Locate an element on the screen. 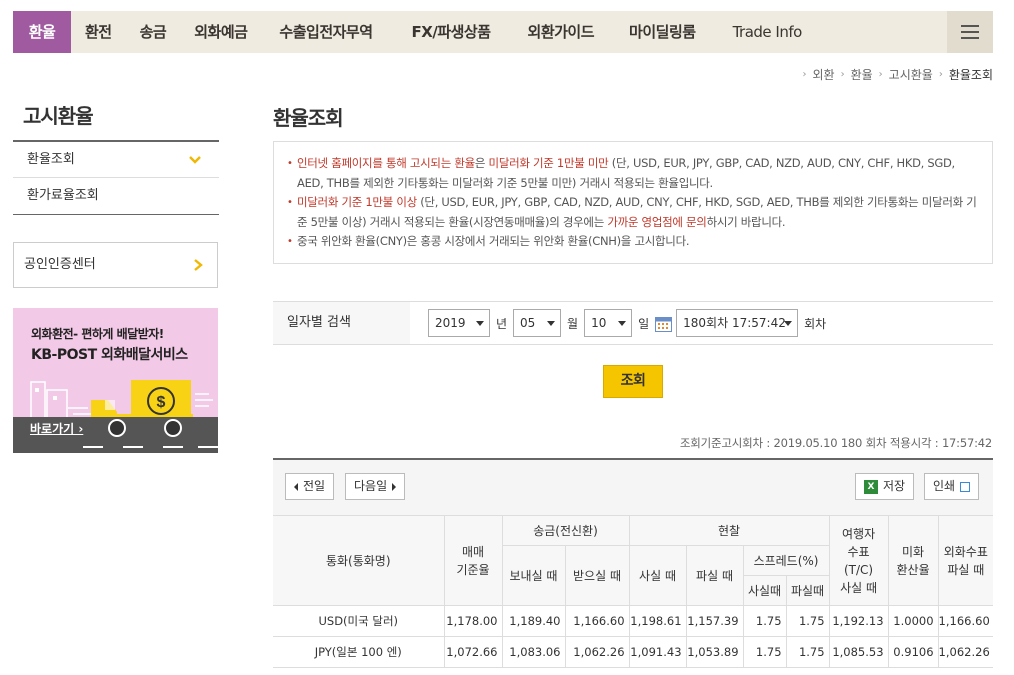 The width and height of the screenshot is (1014, 675). print-button: 인쇄 is located at coordinates (952, 486).